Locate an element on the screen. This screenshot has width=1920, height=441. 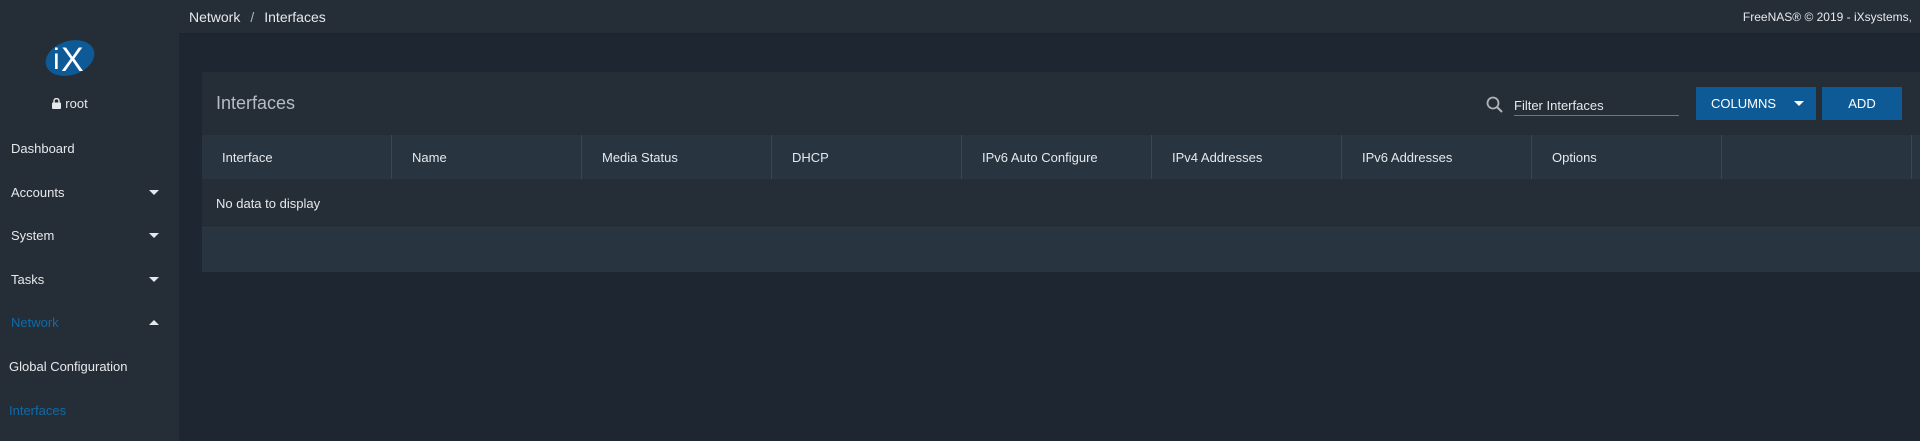
column-header-ipv6-addresses: IPv6 Addresses is located at coordinates (1437, 157).